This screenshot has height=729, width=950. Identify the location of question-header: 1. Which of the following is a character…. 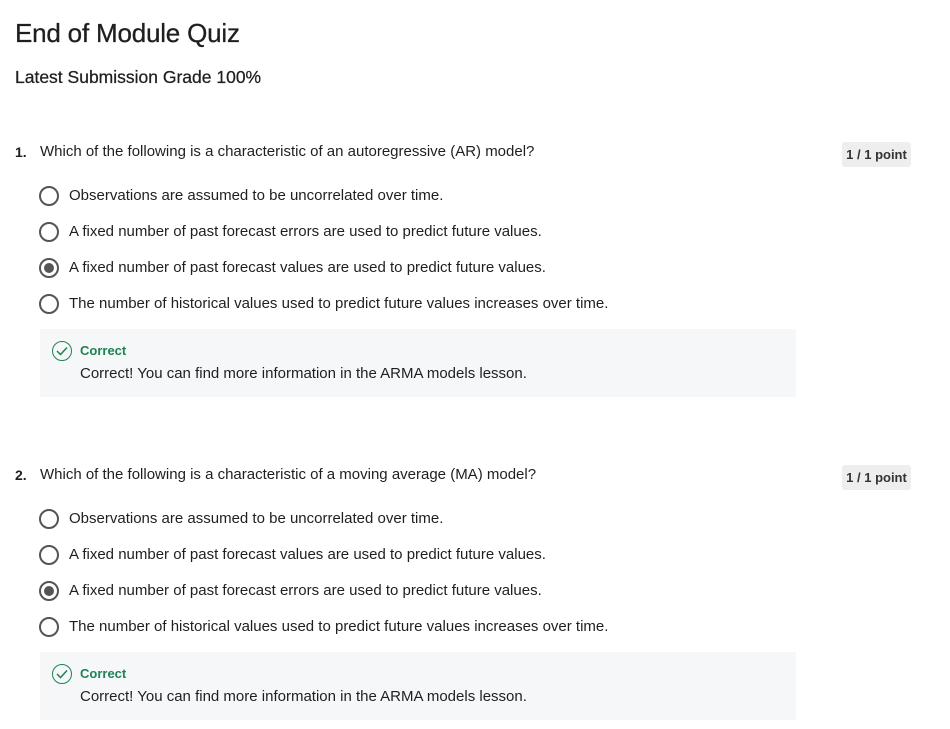
(475, 154).